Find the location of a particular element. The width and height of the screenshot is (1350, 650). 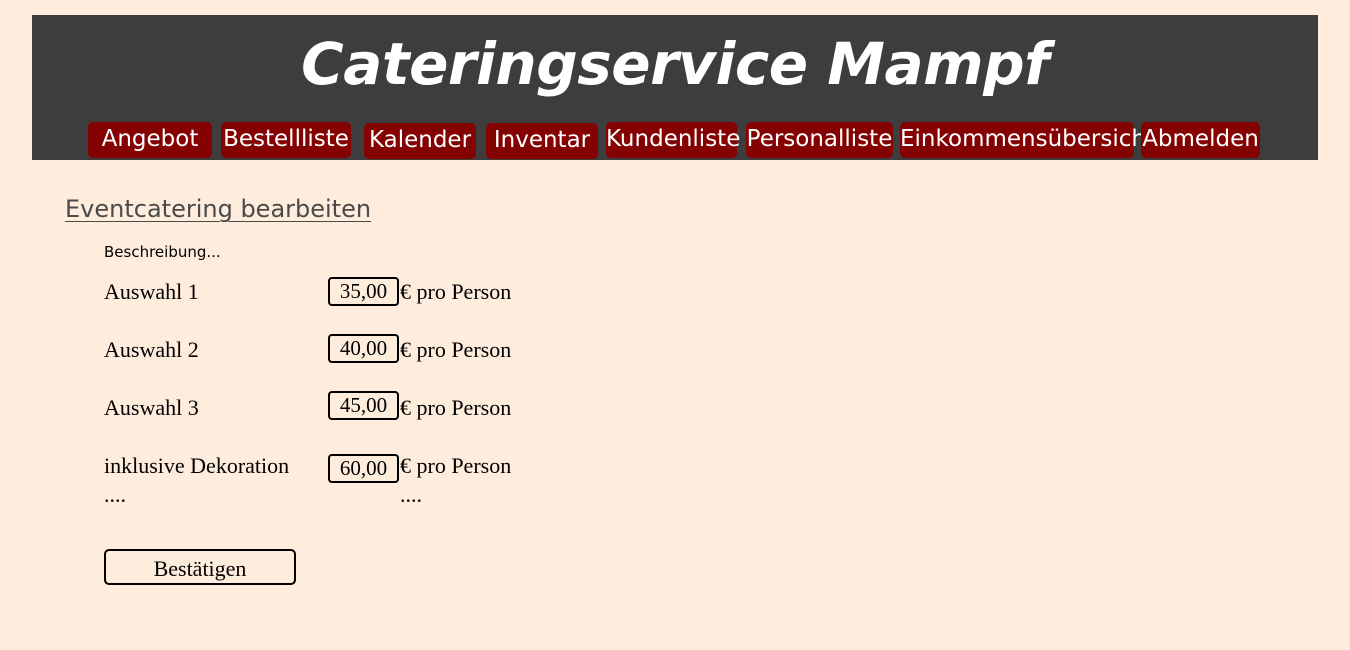

section-title: Eventcatering bearbeiten is located at coordinates (218, 209).